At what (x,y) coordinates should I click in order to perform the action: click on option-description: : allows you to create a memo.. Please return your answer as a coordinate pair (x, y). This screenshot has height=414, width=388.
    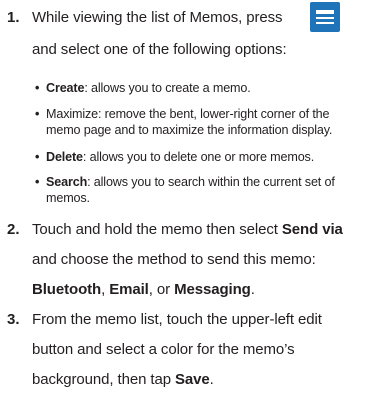
    Looking at the image, I should click on (167, 88).